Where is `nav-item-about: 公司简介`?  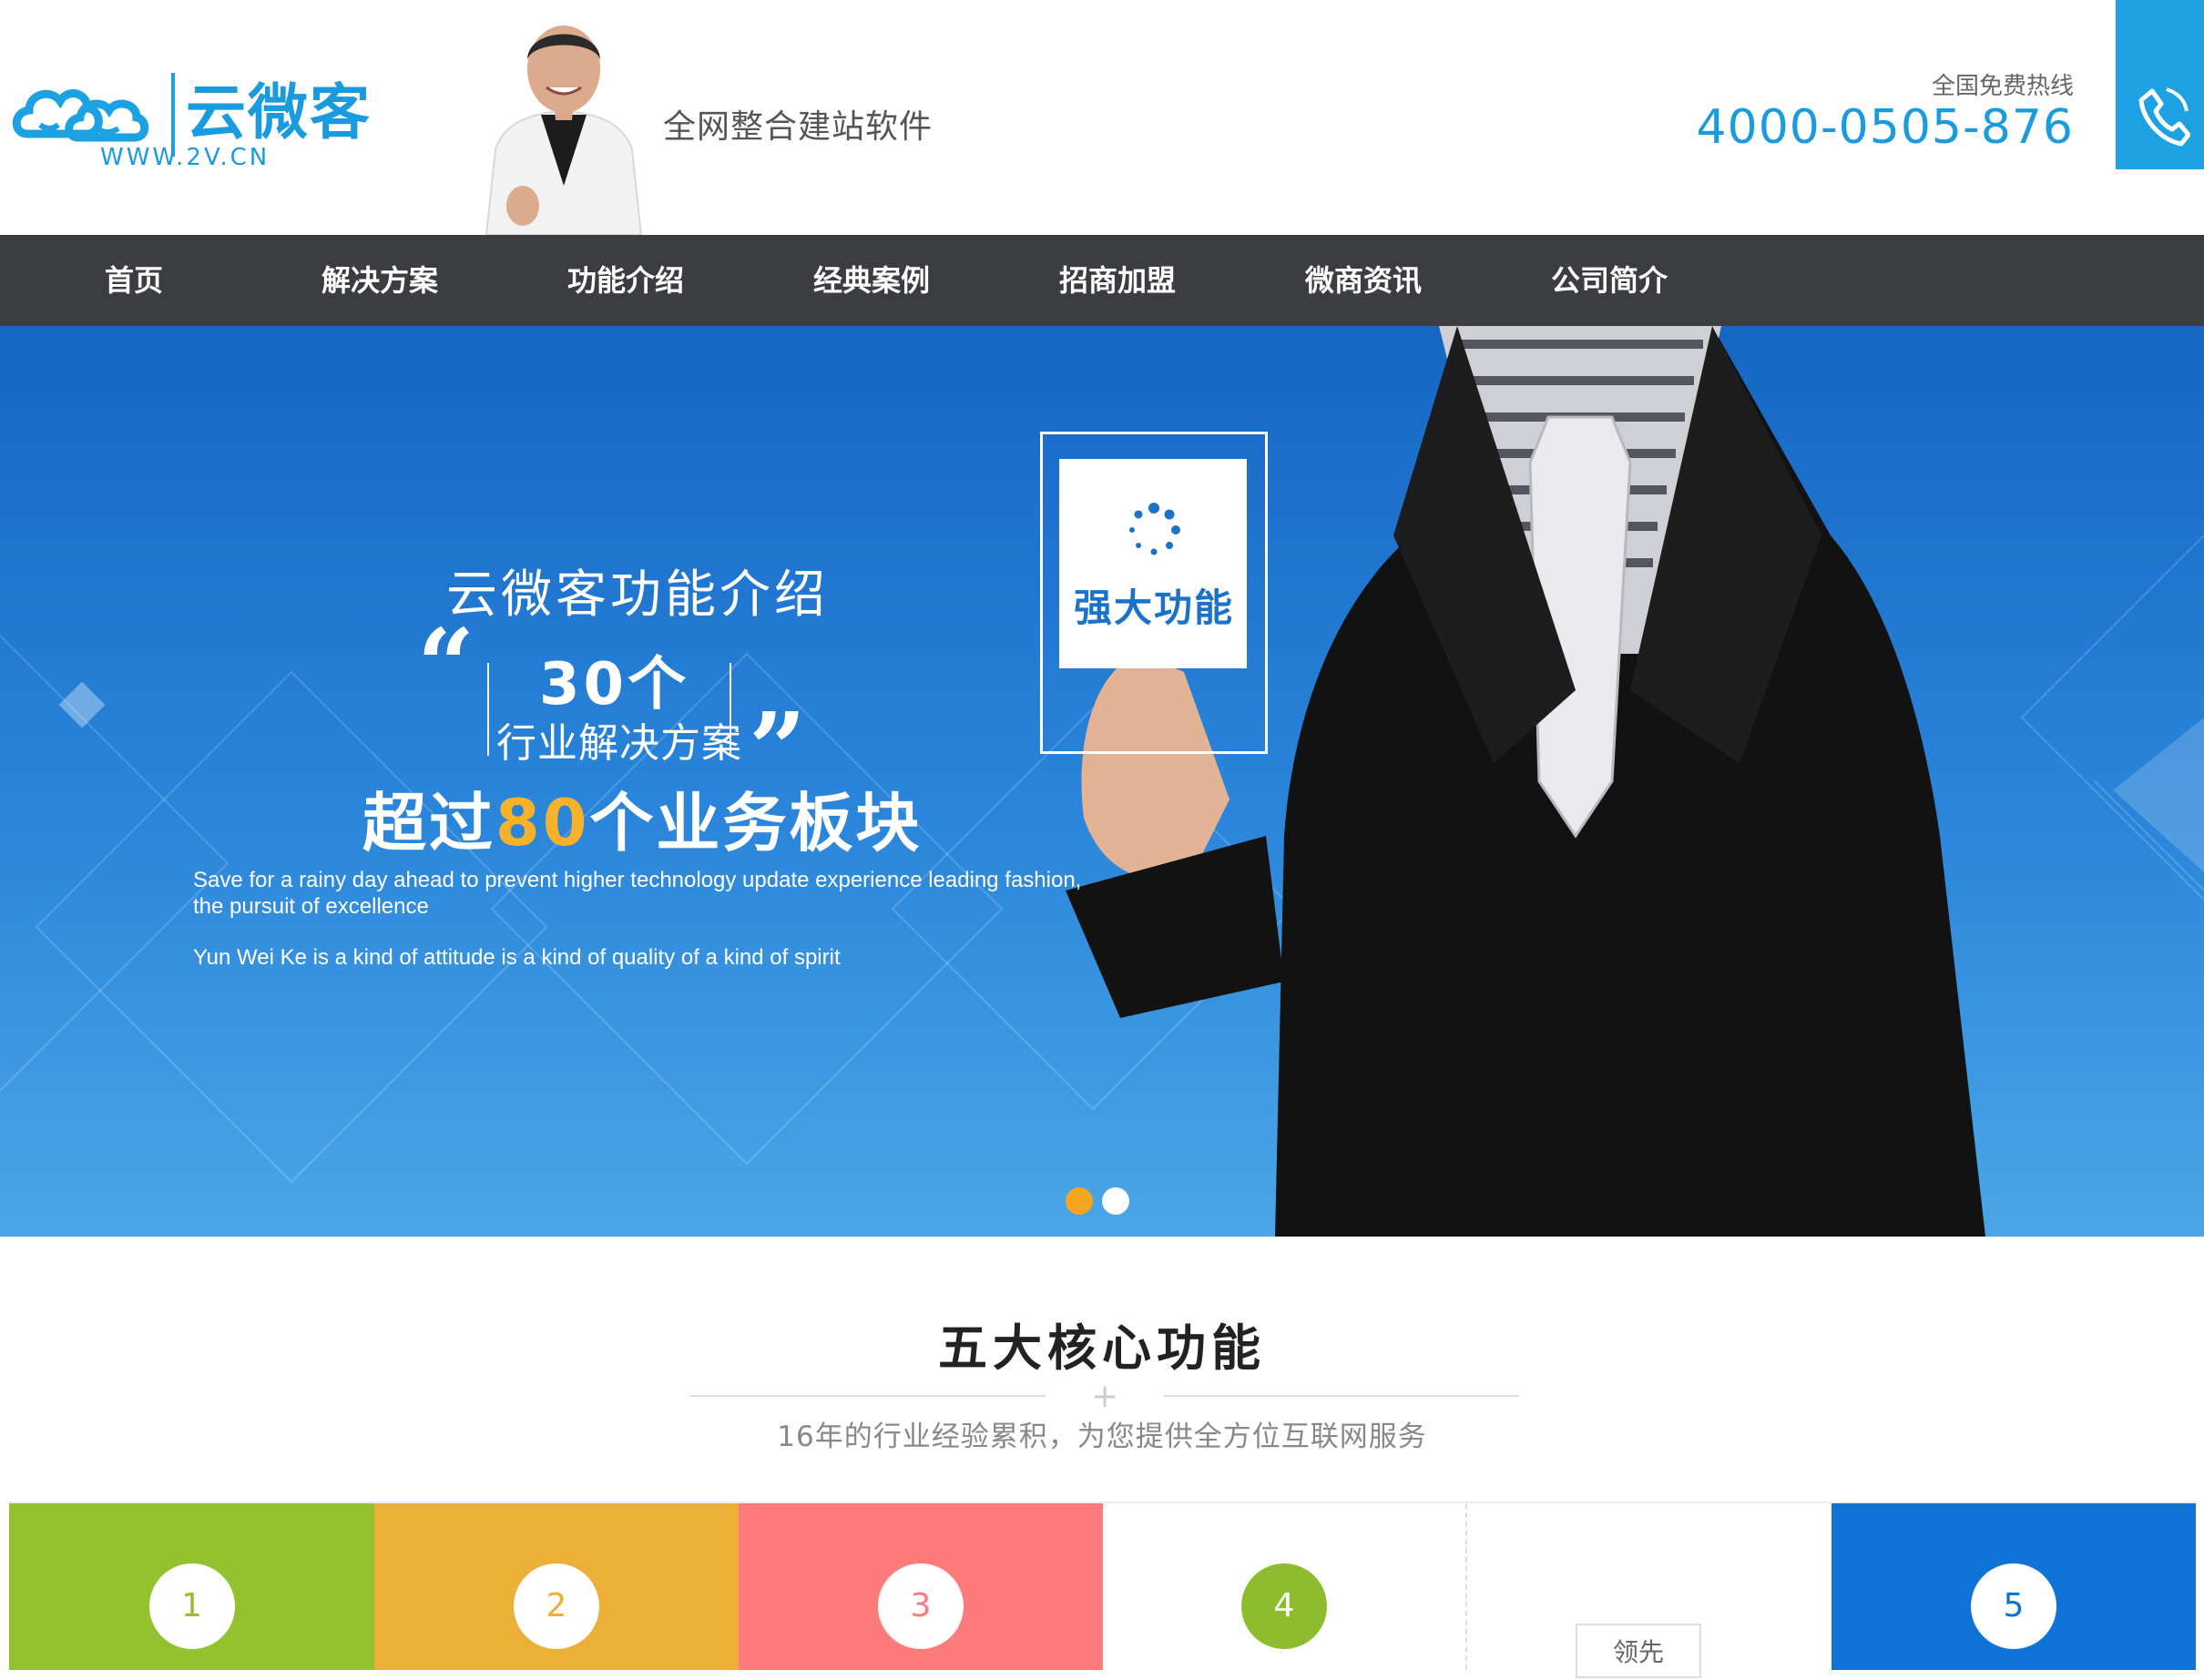
nav-item-about: 公司简介 is located at coordinates (1610, 280).